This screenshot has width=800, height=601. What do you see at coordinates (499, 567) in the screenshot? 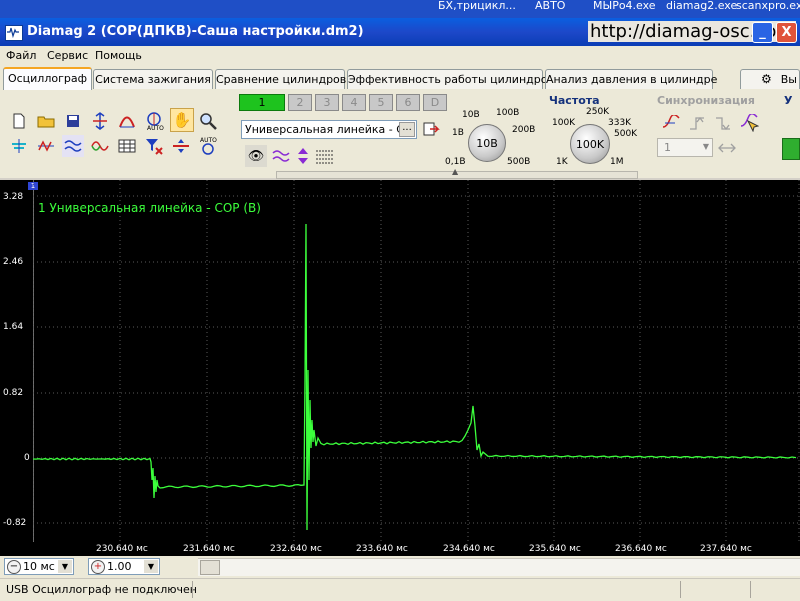
I see `horizontal-scrollbar` at bounding box center [499, 567].